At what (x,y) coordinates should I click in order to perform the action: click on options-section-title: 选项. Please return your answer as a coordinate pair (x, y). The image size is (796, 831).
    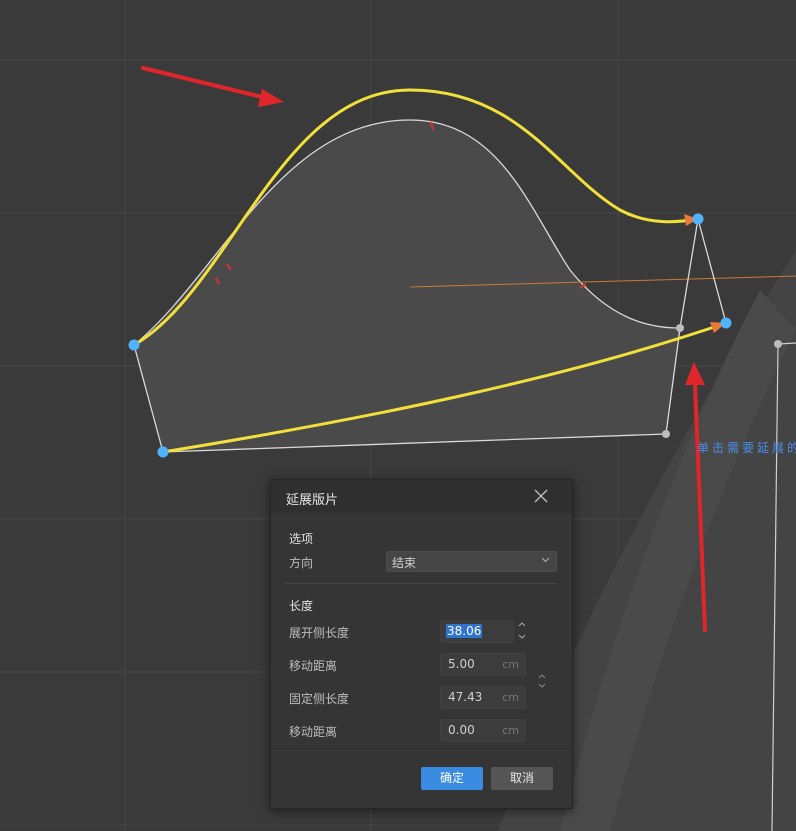
    Looking at the image, I should click on (301, 539).